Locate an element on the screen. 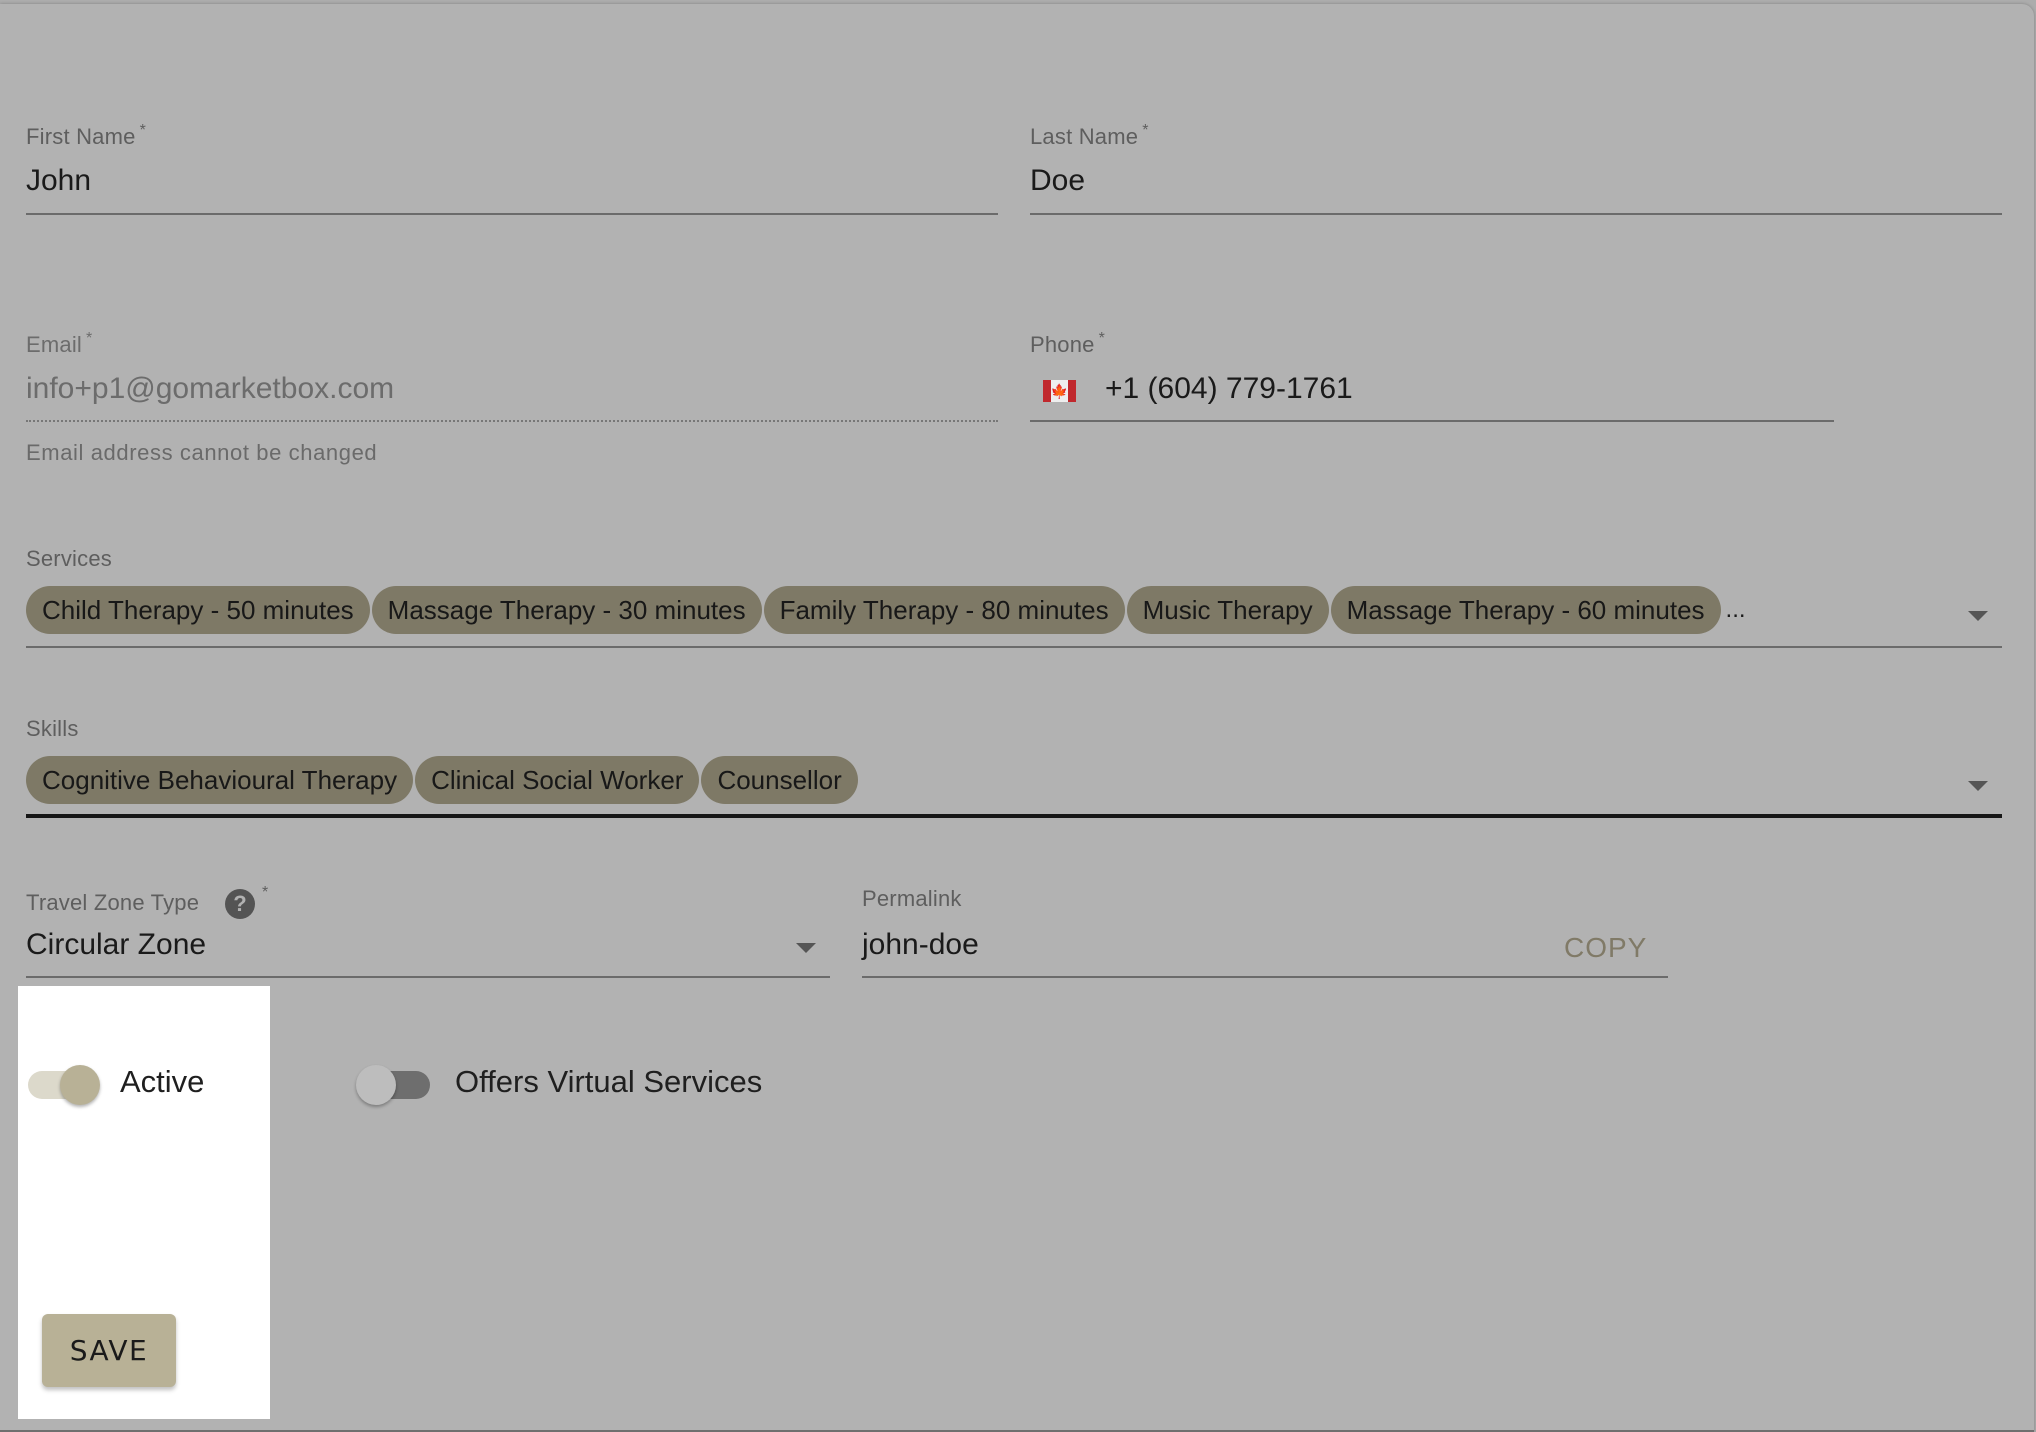 The height and width of the screenshot is (1432, 2036). services-underline is located at coordinates (1014, 647).